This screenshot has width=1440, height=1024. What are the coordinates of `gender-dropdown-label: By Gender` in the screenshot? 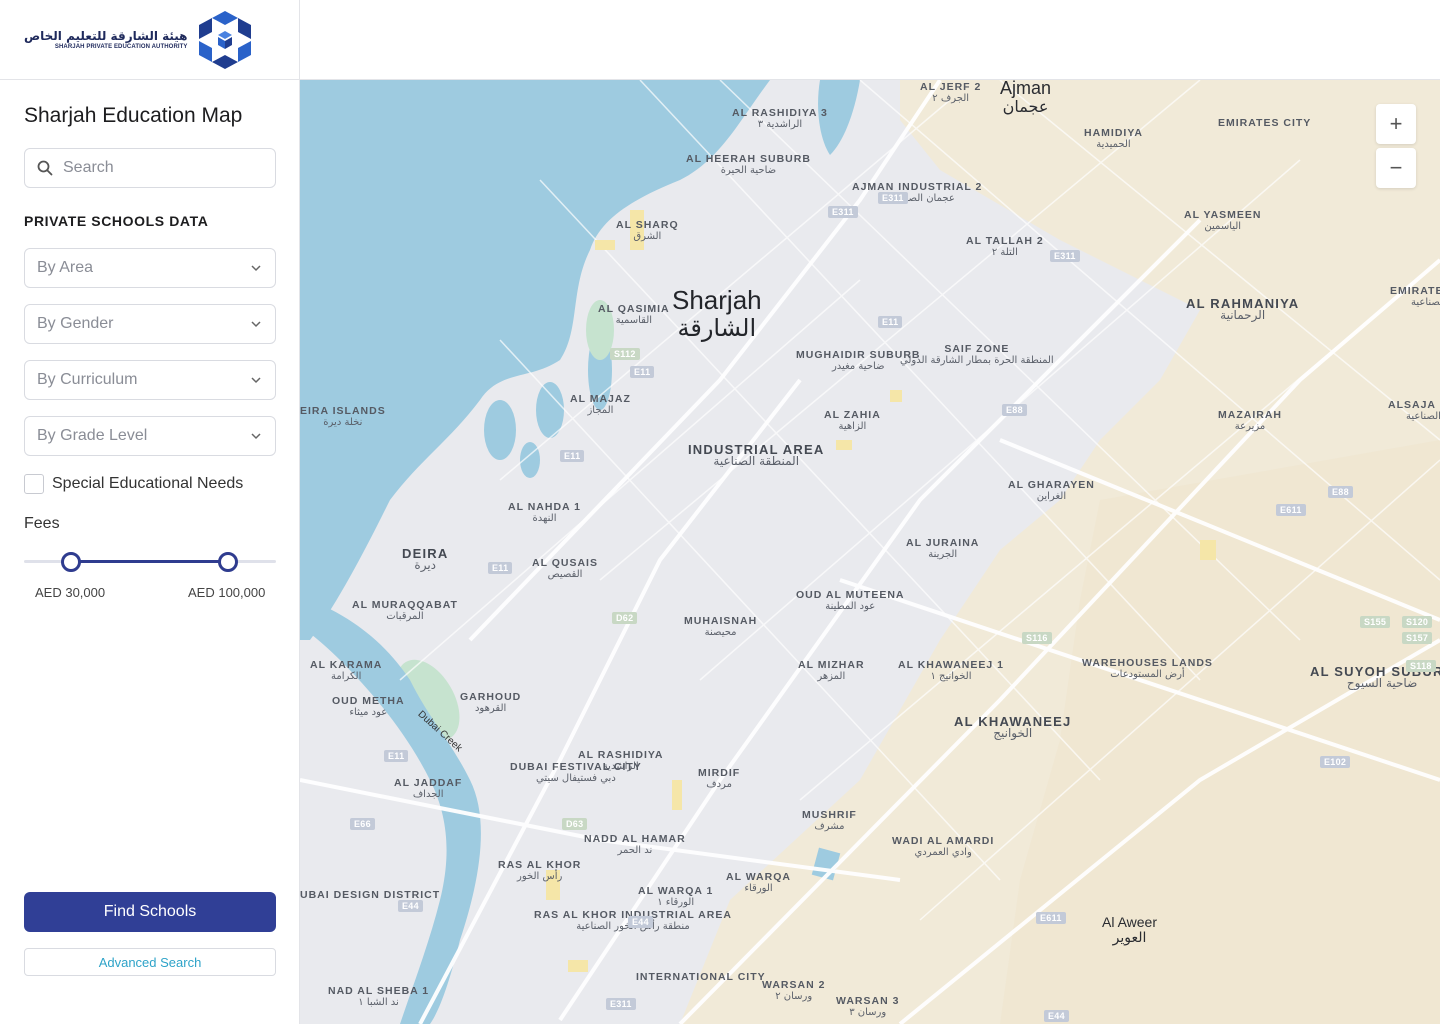 It's located at (75, 323).